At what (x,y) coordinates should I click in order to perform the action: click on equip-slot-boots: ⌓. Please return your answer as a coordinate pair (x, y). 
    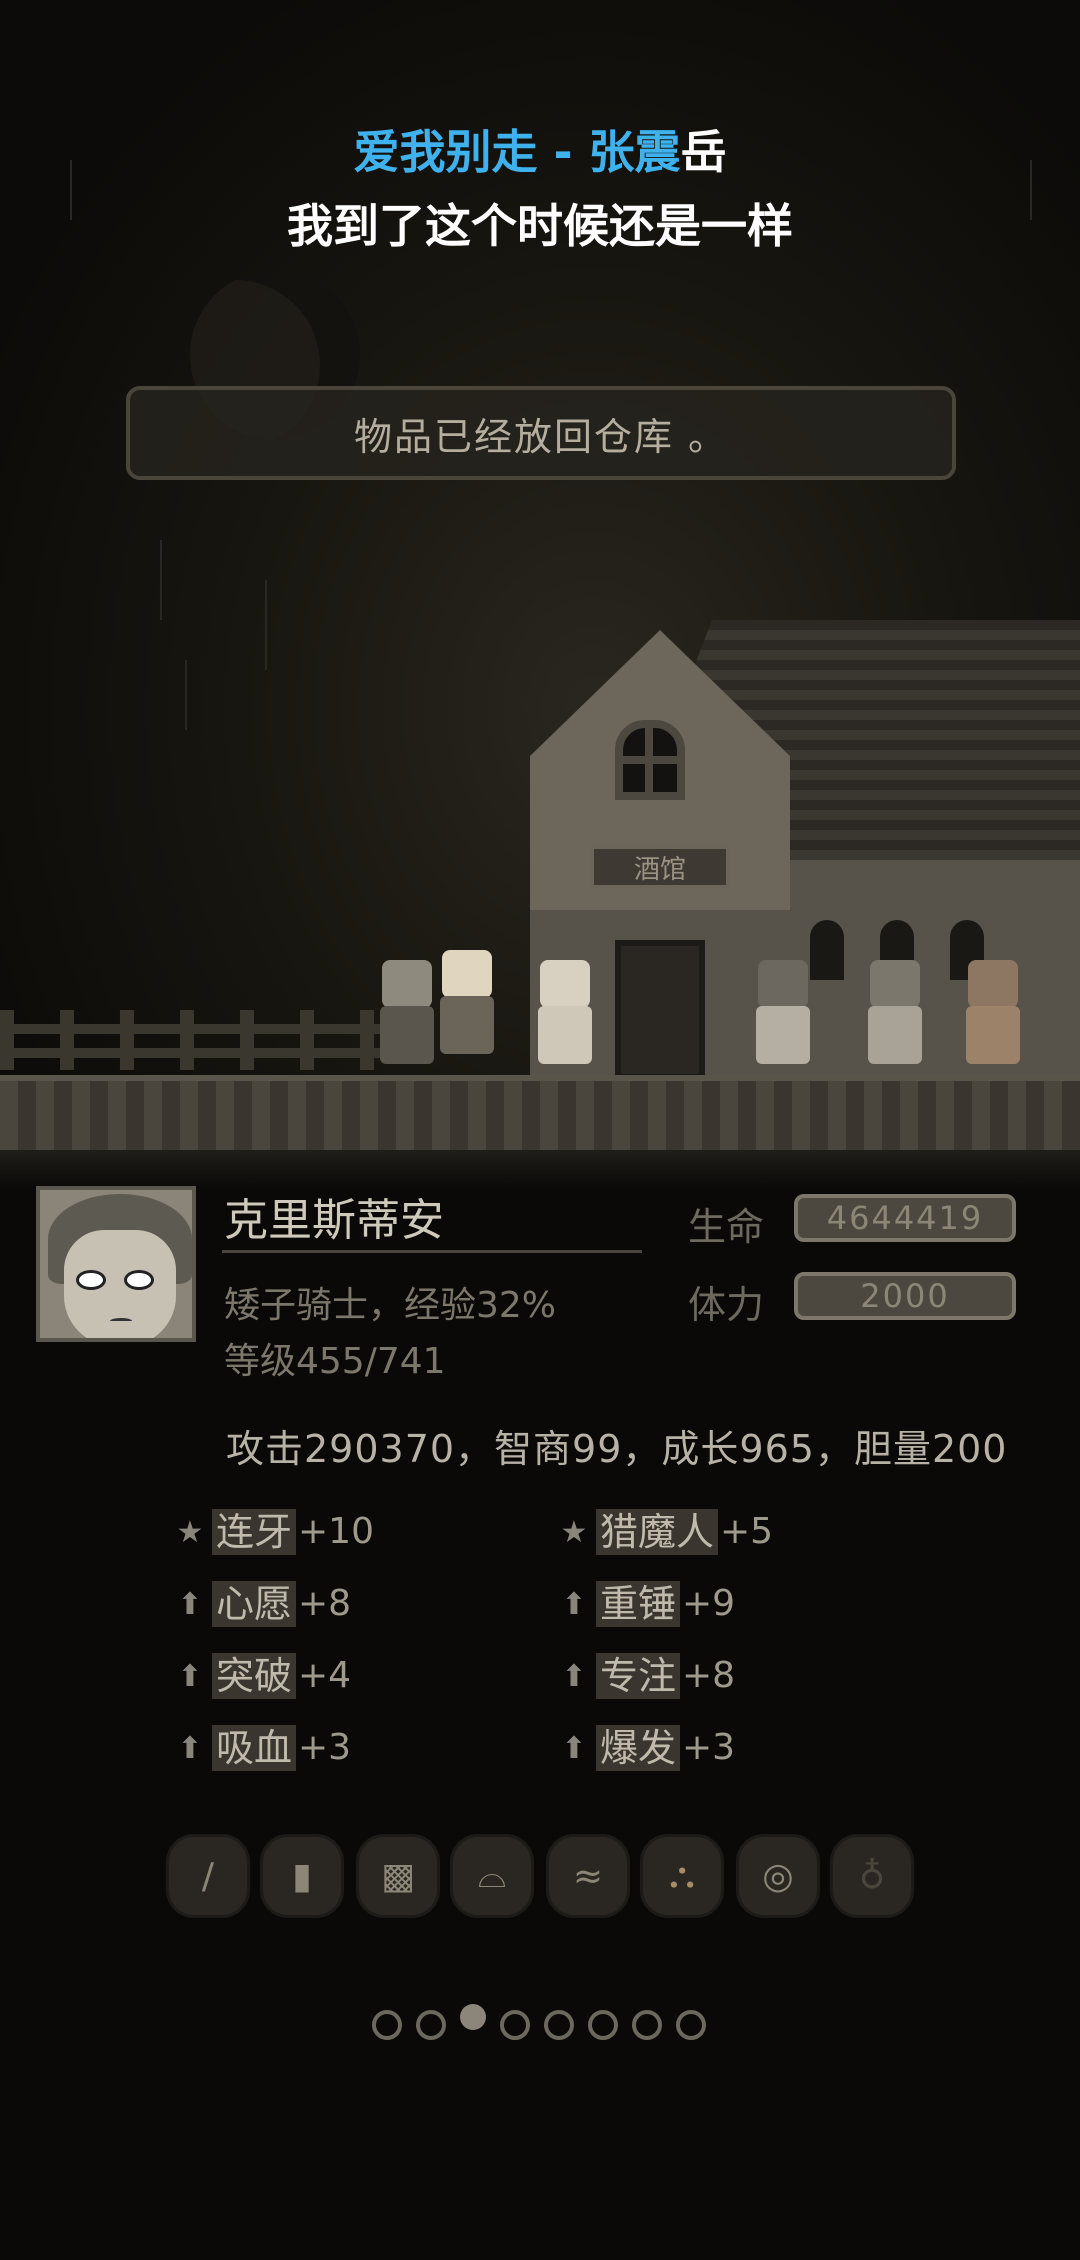
    Looking at the image, I should click on (492, 1876).